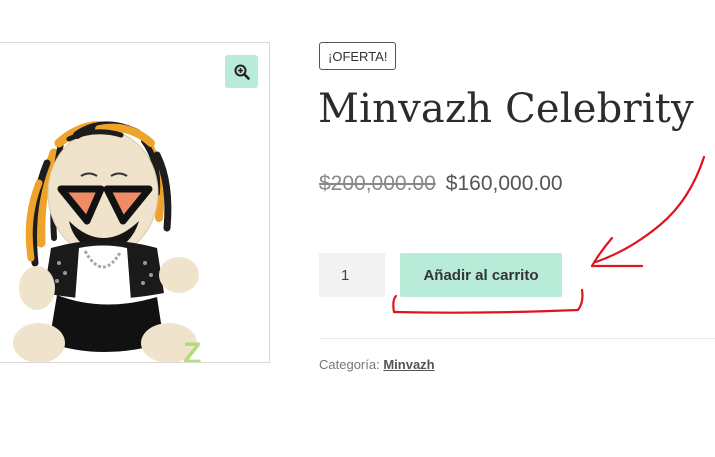 This screenshot has height=457, width=715. Describe the element at coordinates (192, 350) in the screenshot. I see `watermark-z: Z` at that location.